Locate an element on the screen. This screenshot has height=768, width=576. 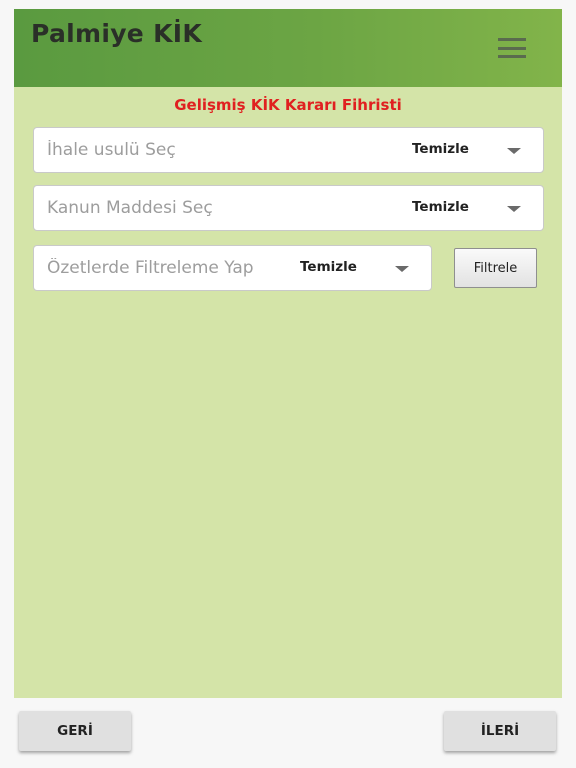
summary-filter-clear-button: Temizle is located at coordinates (328, 267).